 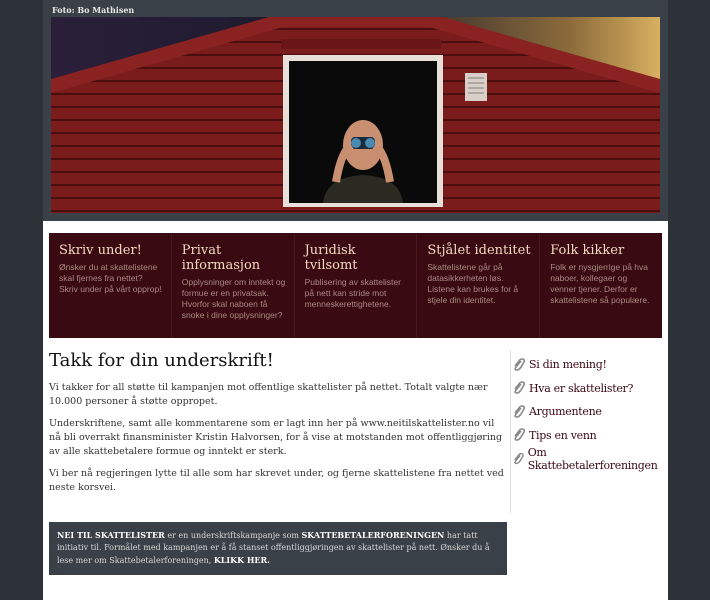 What do you see at coordinates (93, 10) in the screenshot?
I see `photo-credit: Foto: Bo Mathisen` at bounding box center [93, 10].